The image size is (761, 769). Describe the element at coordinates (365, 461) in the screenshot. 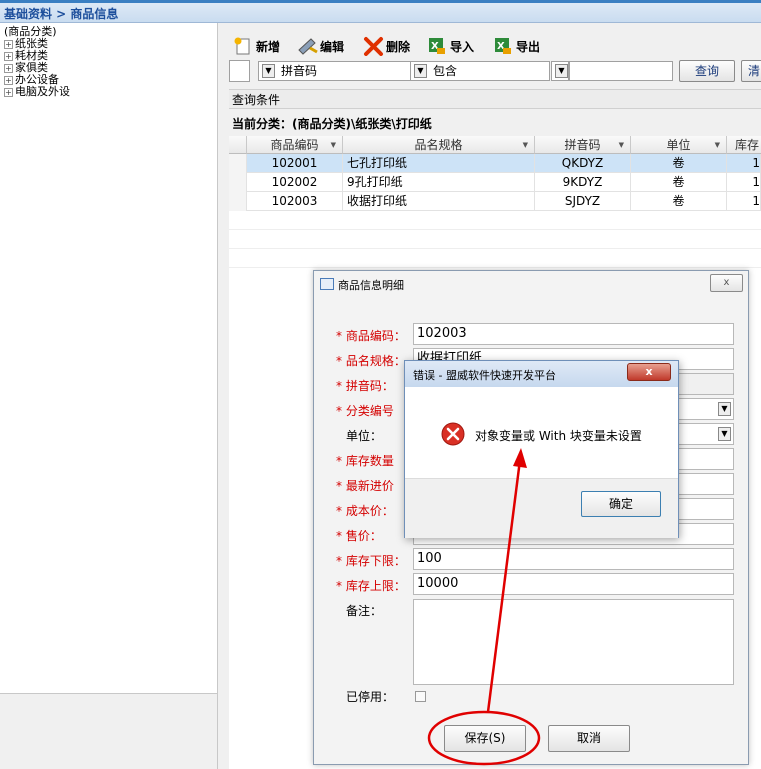

I see `stock-label: * 库存数量` at that location.